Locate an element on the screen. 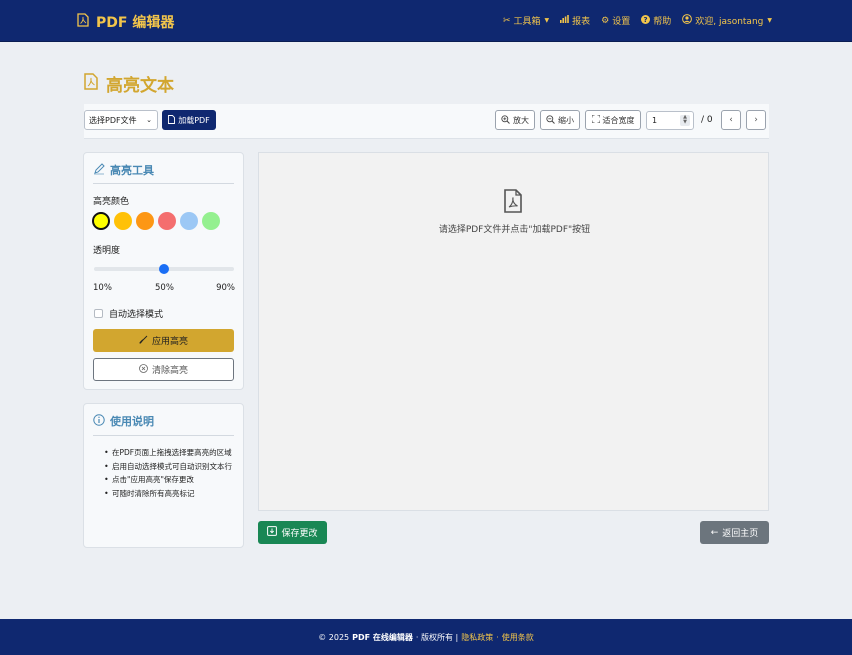  info-icon is located at coordinates (99, 421).